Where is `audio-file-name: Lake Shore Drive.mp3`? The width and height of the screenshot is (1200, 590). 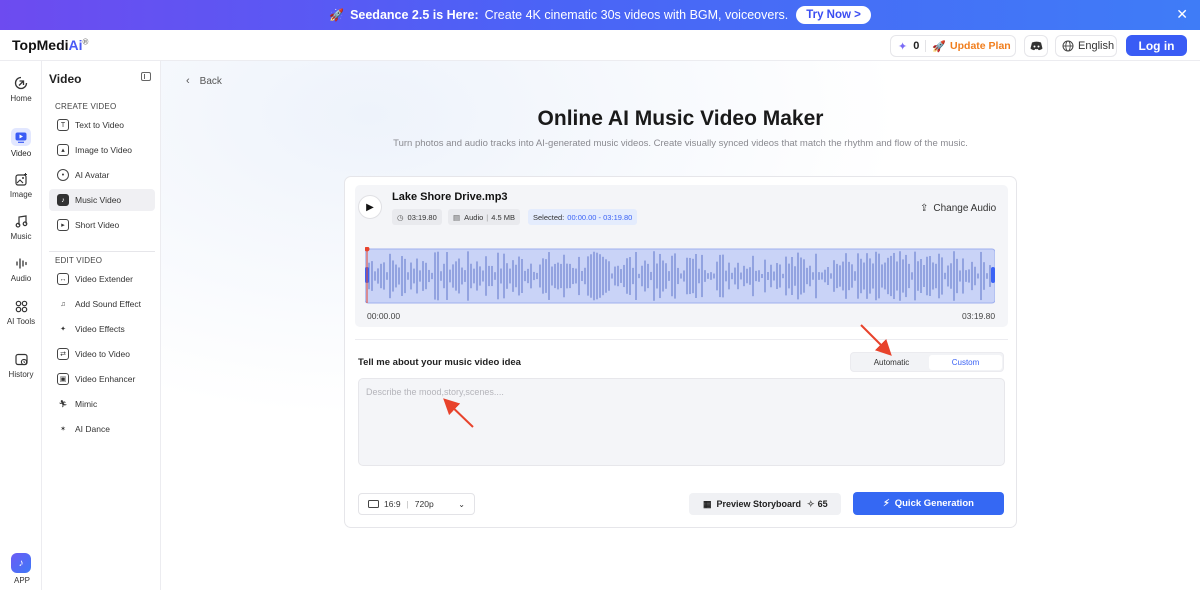 audio-file-name: Lake Shore Drive.mp3 is located at coordinates (450, 197).